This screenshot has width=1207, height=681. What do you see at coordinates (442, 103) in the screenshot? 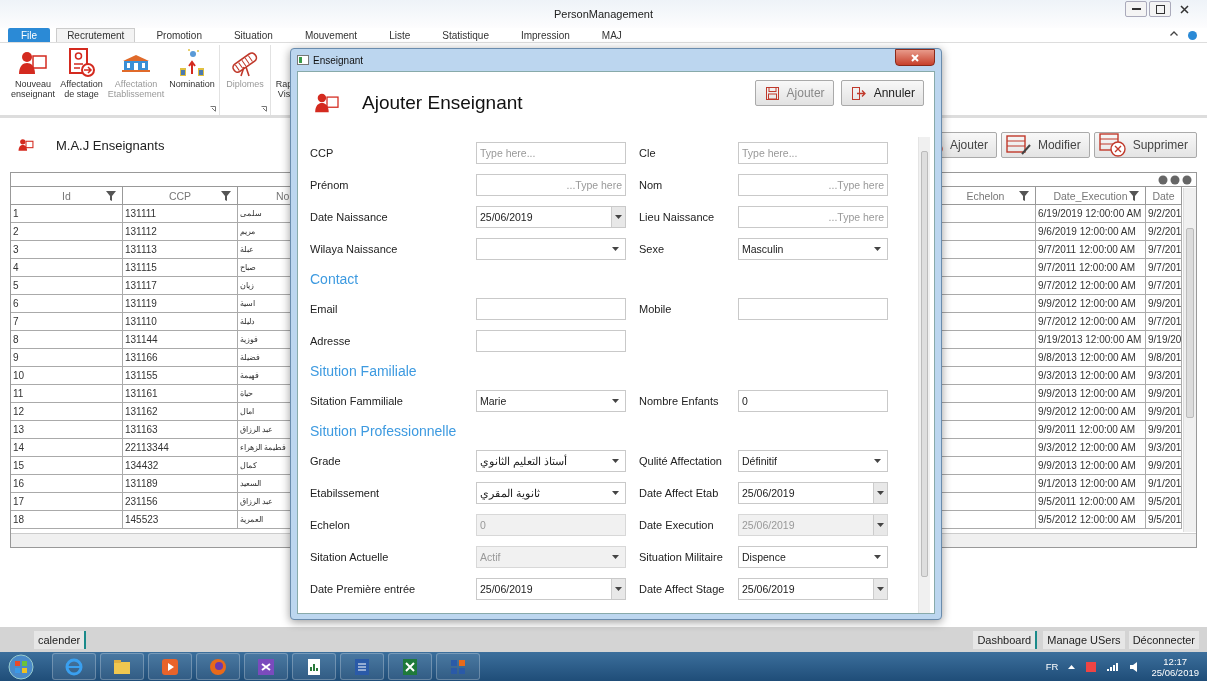
I see `dialog-heading: Ajouter Enseignant` at bounding box center [442, 103].